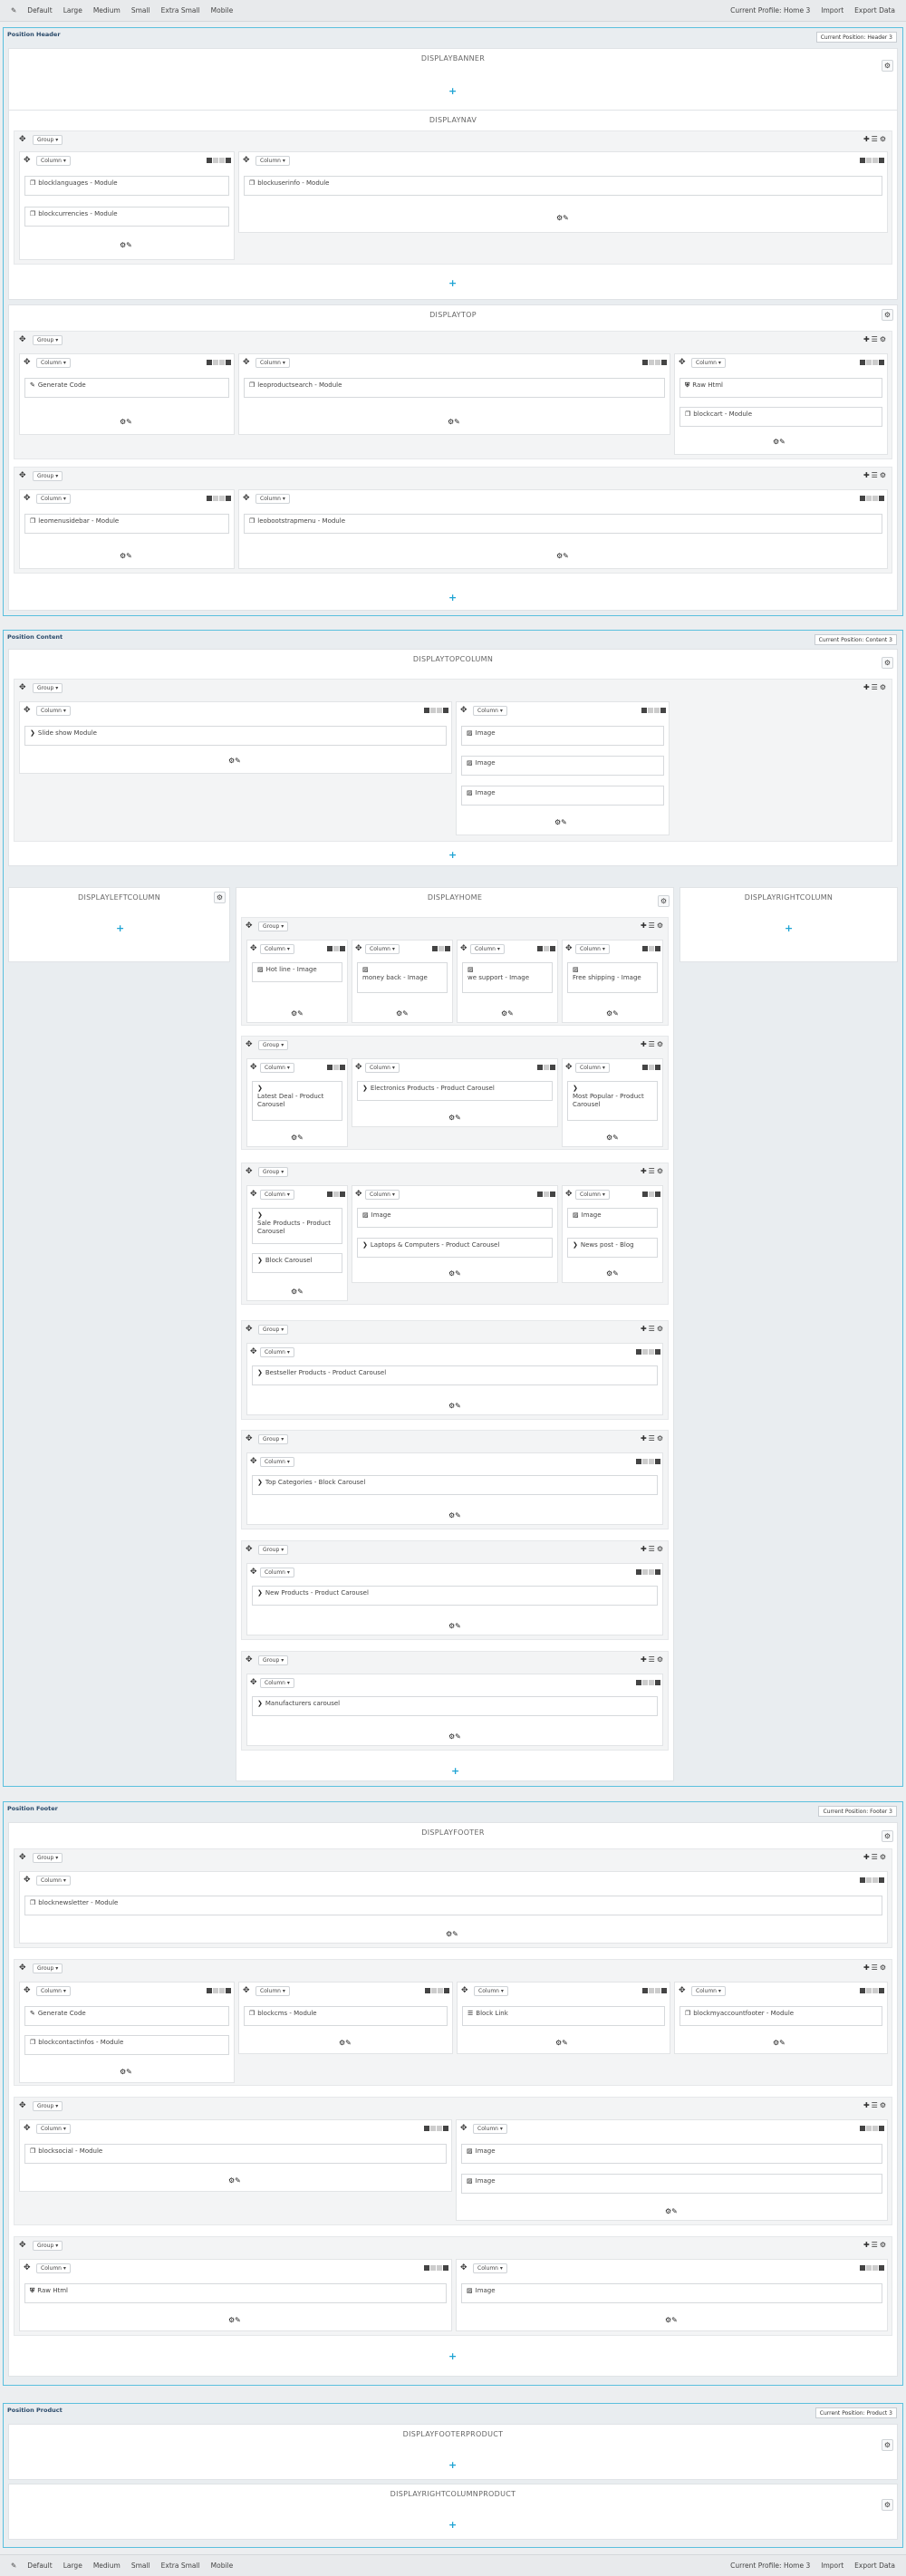 The image size is (906, 2576). I want to click on device-mobile: Mobile, so click(223, 10).